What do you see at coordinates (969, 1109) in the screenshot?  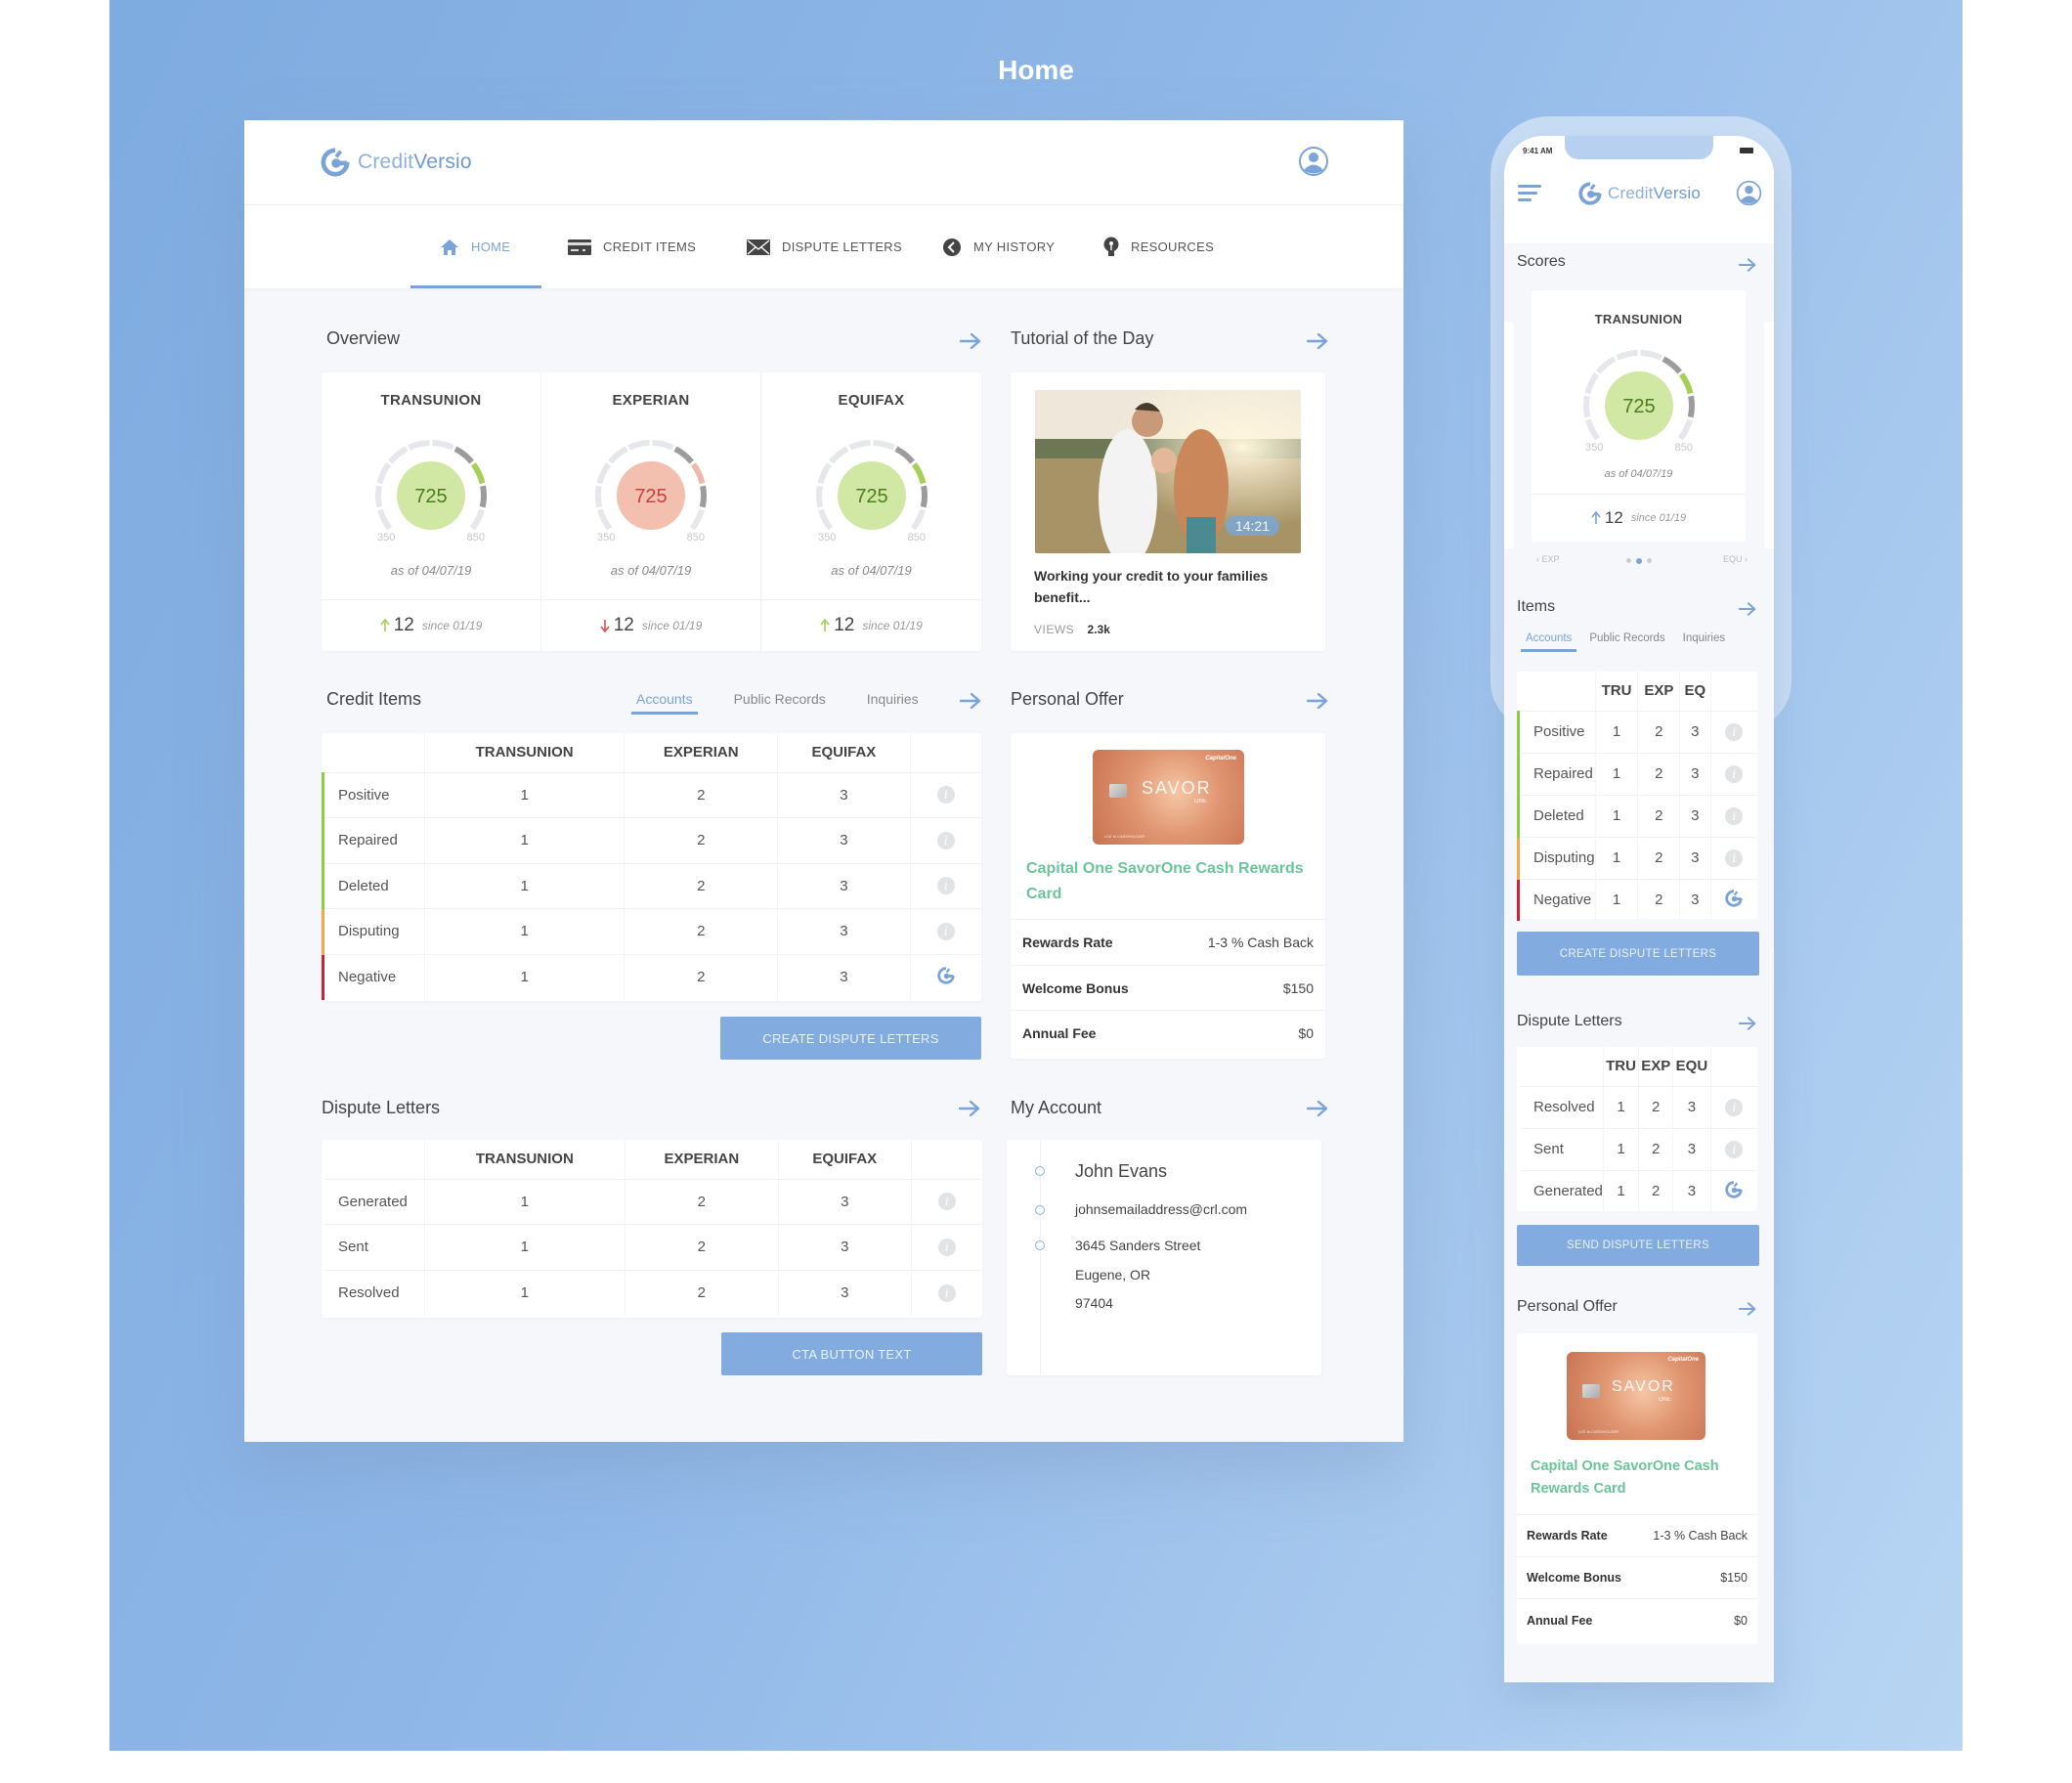 I see `dispute-letters-arrow-icon` at bounding box center [969, 1109].